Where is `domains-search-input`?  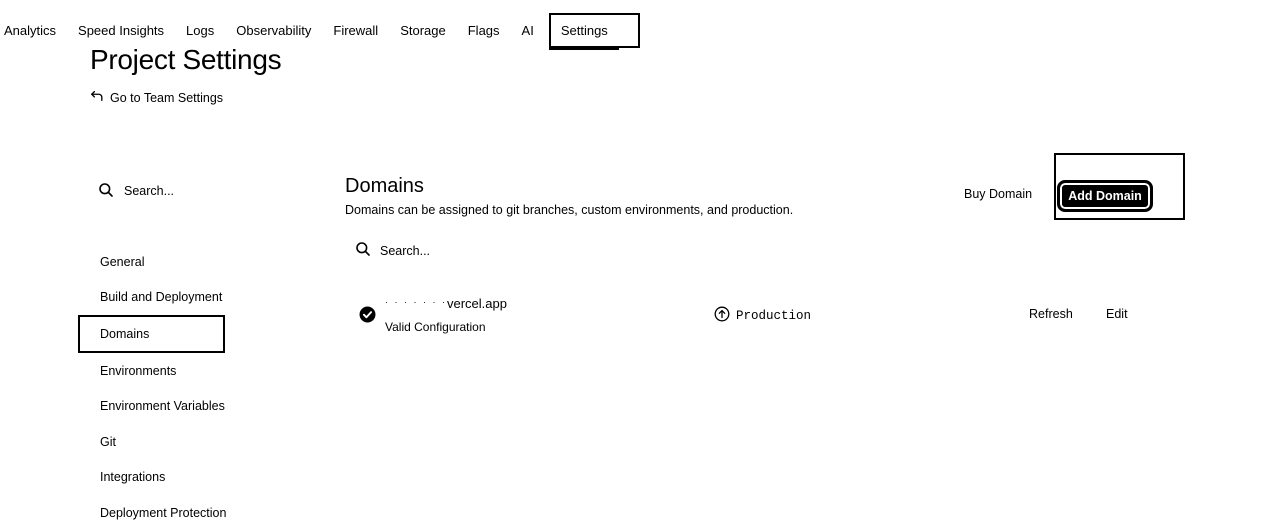
domains-search-input is located at coordinates (480, 251).